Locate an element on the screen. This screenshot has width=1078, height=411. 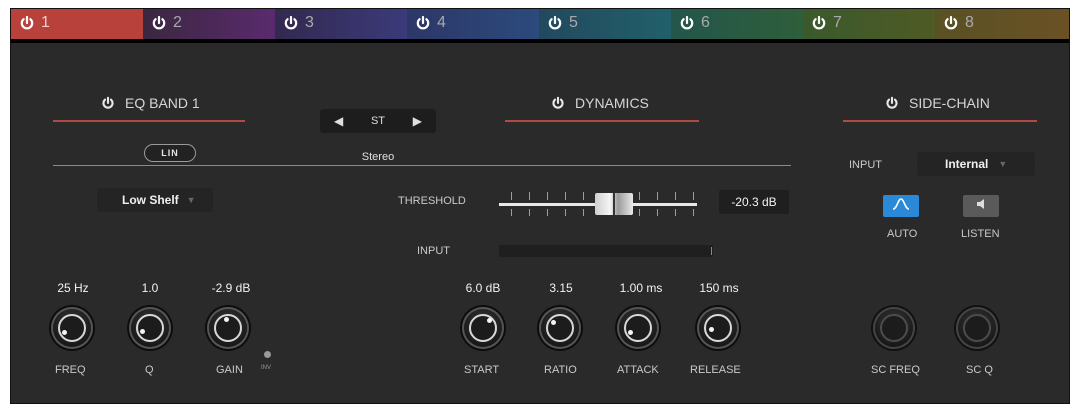
threshold-handle is located at coordinates (614, 204).